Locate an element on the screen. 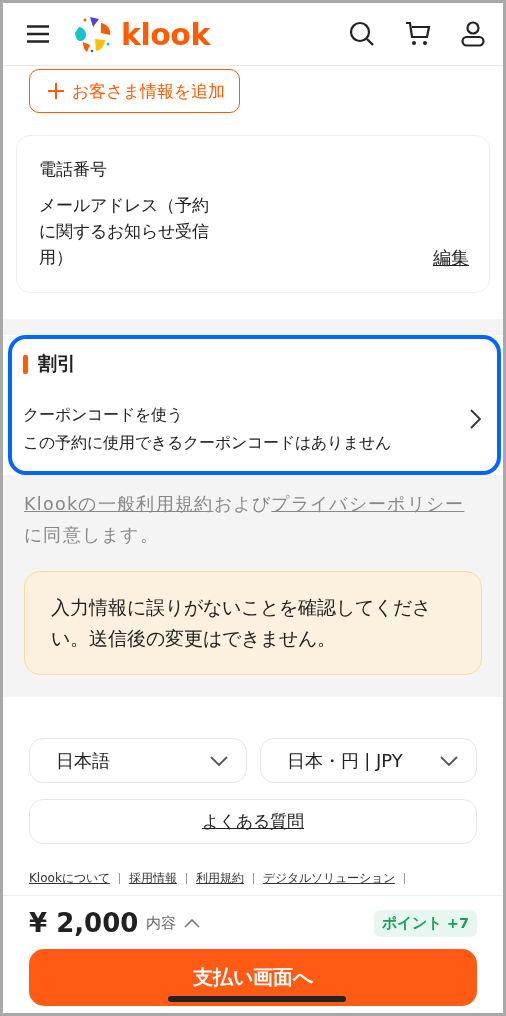  coupon-note: この予約に使用できるクーポンコードはありません is located at coordinates (207, 443).